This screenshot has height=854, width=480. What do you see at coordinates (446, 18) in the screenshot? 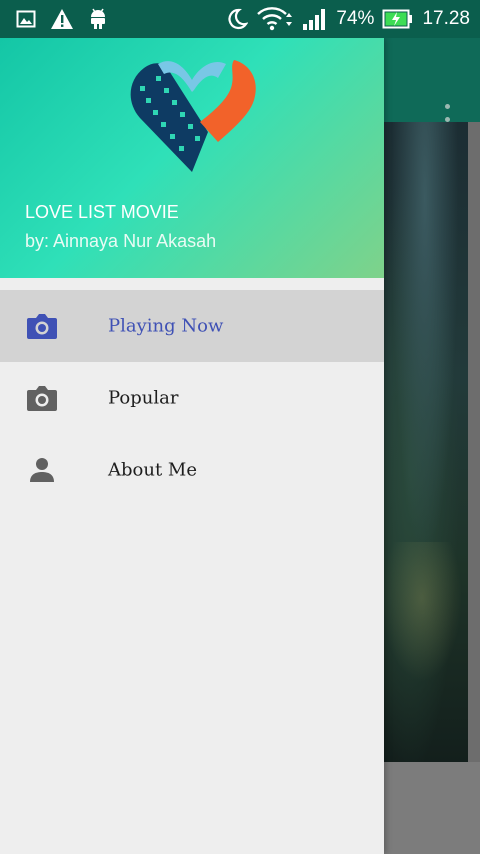
I see `clock: 17.28` at bounding box center [446, 18].